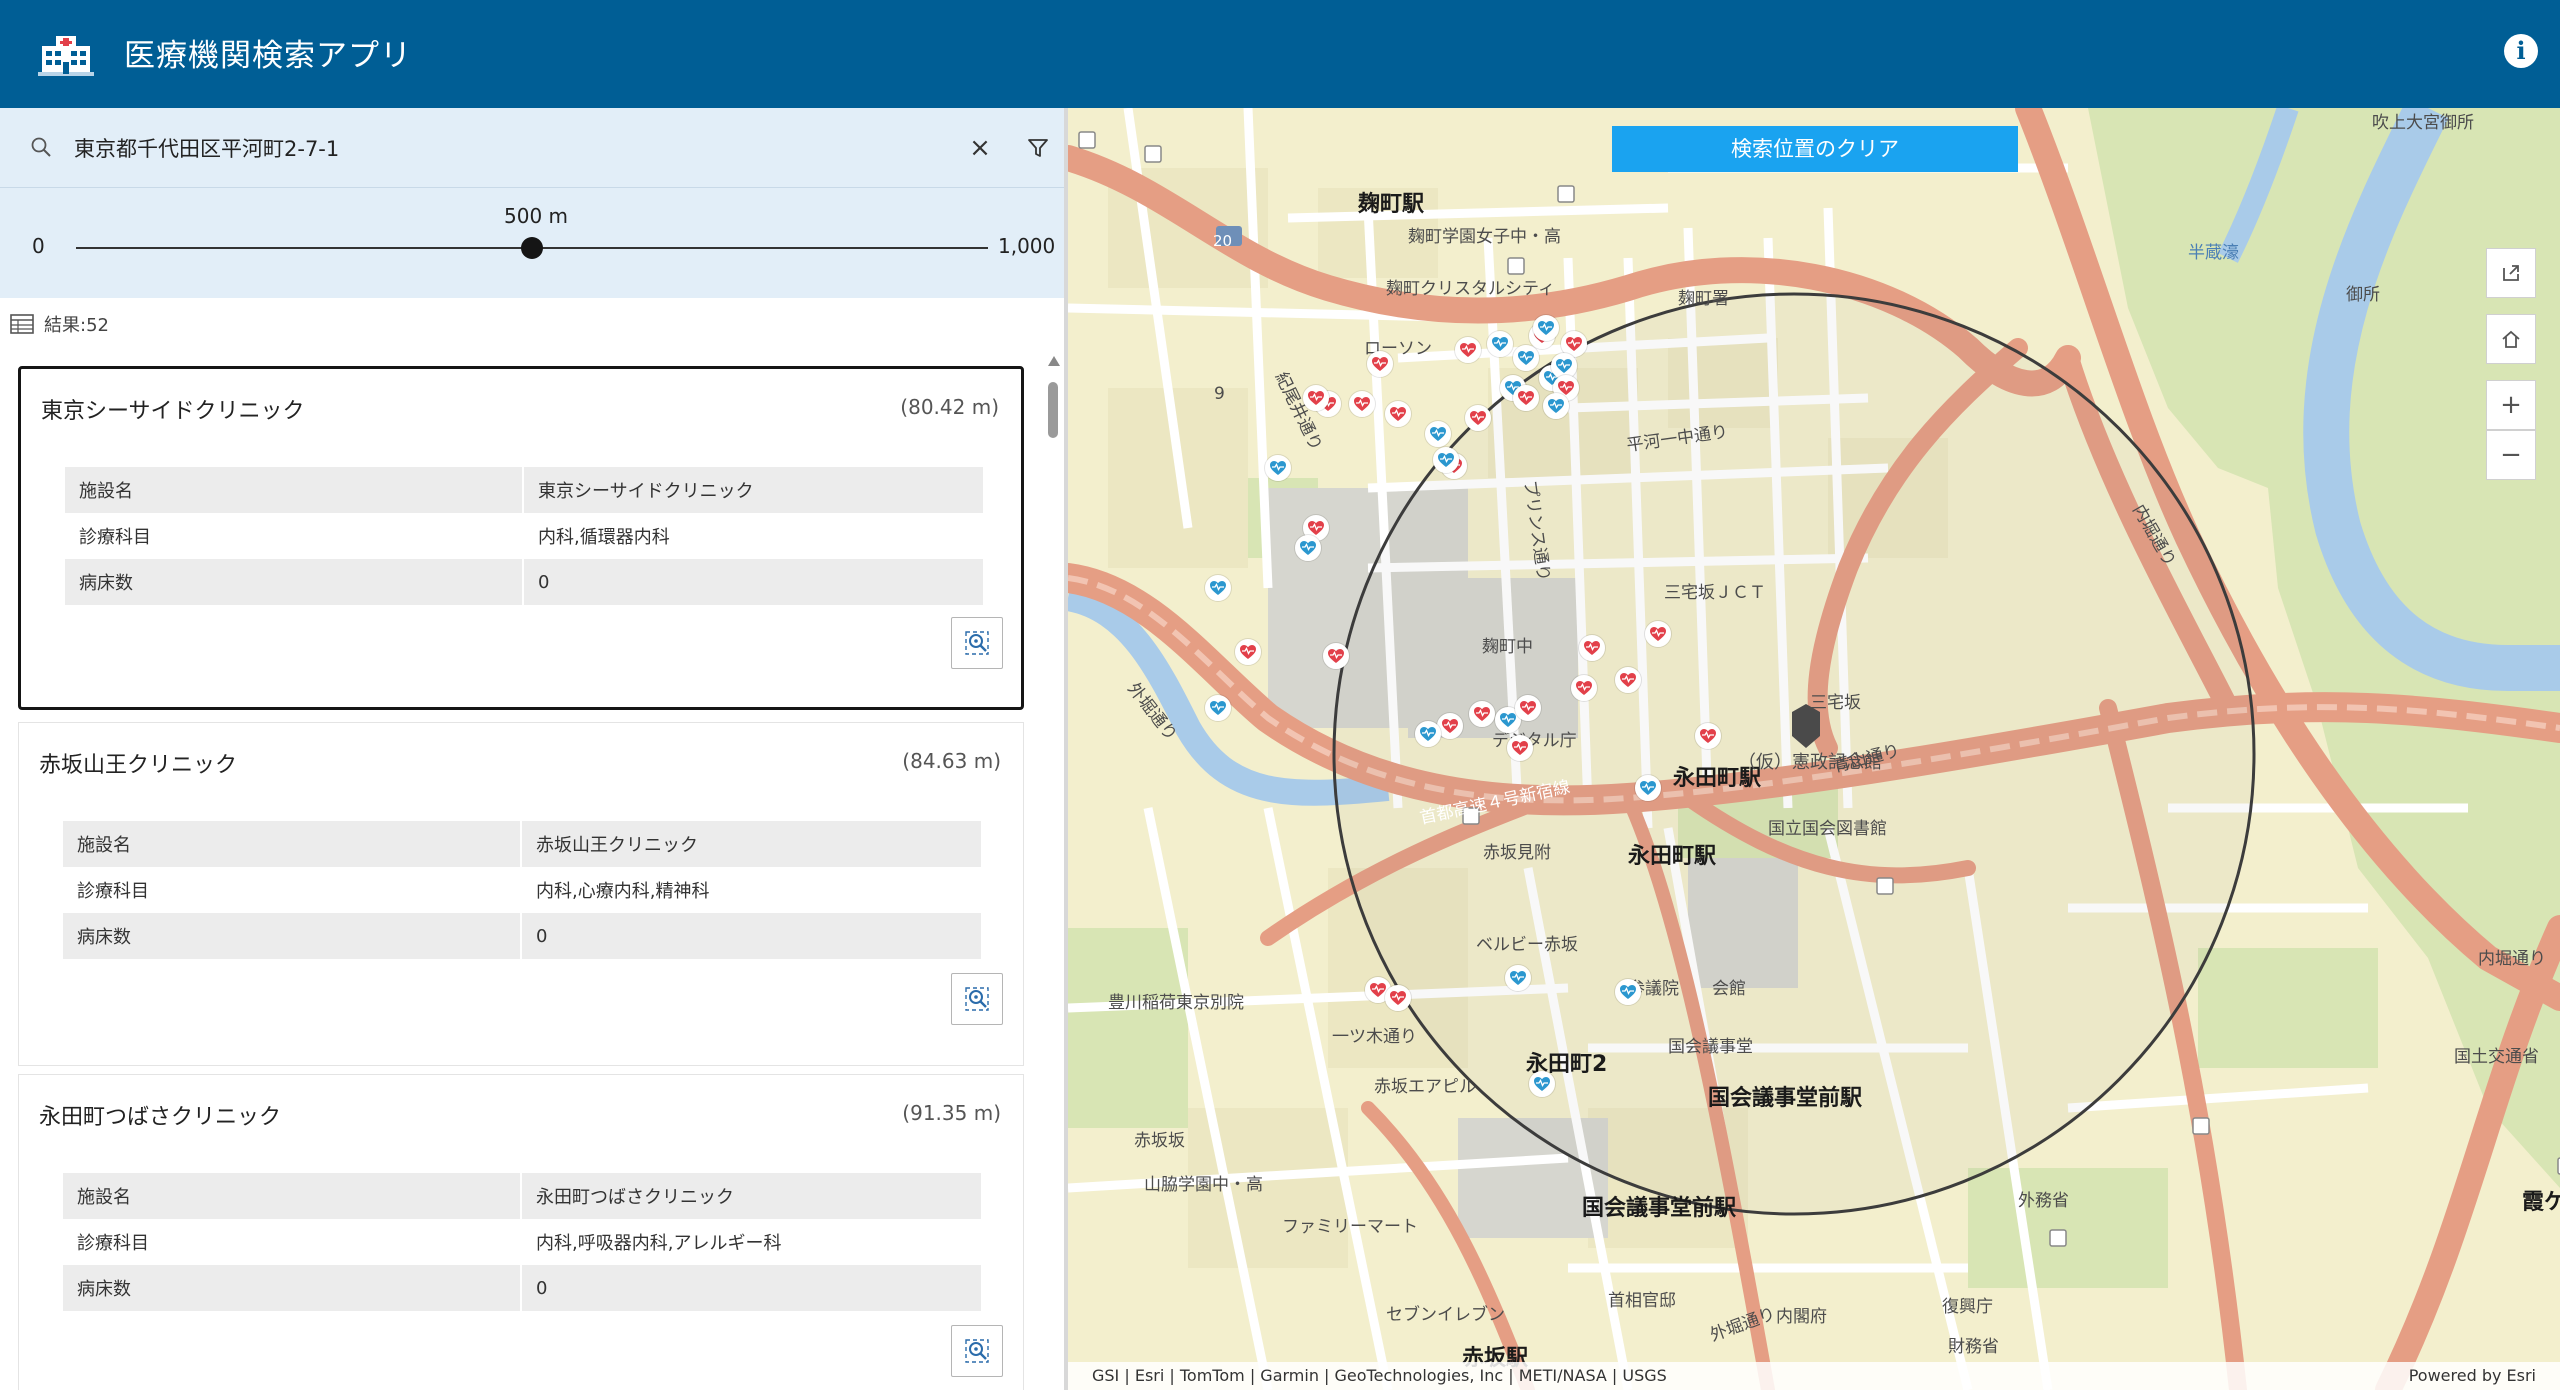 The width and height of the screenshot is (2560, 1390). I want to click on facility-name: 永田町つばさクリニック, so click(160, 1115).